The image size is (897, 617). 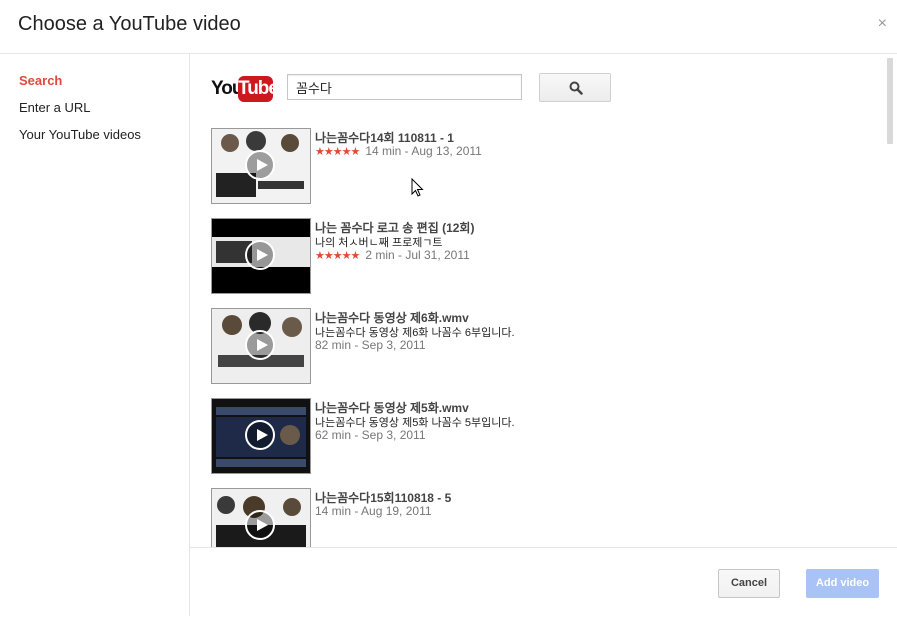 What do you see at coordinates (373, 511) in the screenshot?
I see `result-meta: 14 min - Aug 19, 2011` at bounding box center [373, 511].